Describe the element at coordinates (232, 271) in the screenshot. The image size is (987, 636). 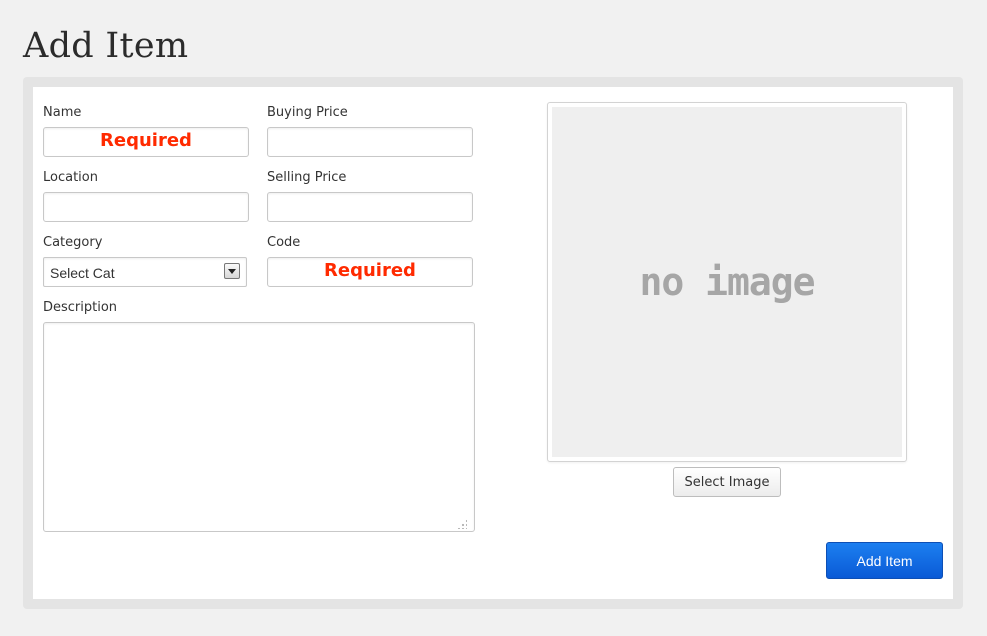
I see `chevron-down-icon` at that location.